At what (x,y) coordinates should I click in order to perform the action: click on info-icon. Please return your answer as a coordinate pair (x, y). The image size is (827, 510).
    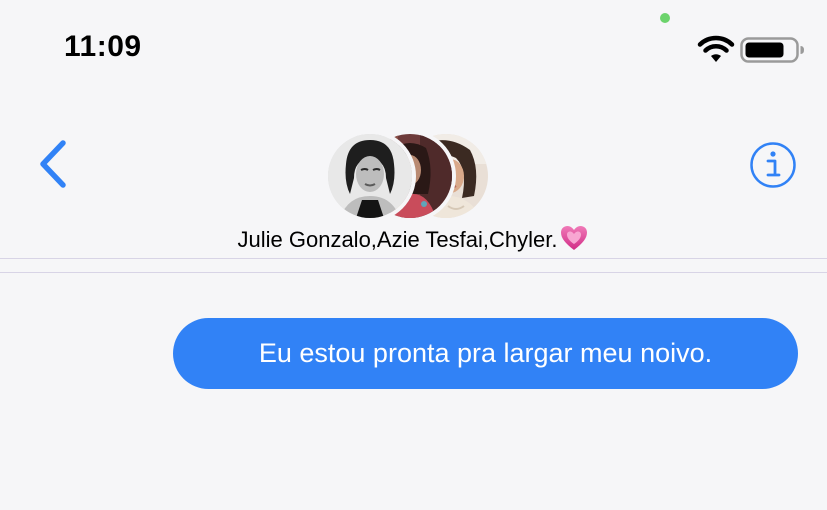
    Looking at the image, I should click on (773, 165).